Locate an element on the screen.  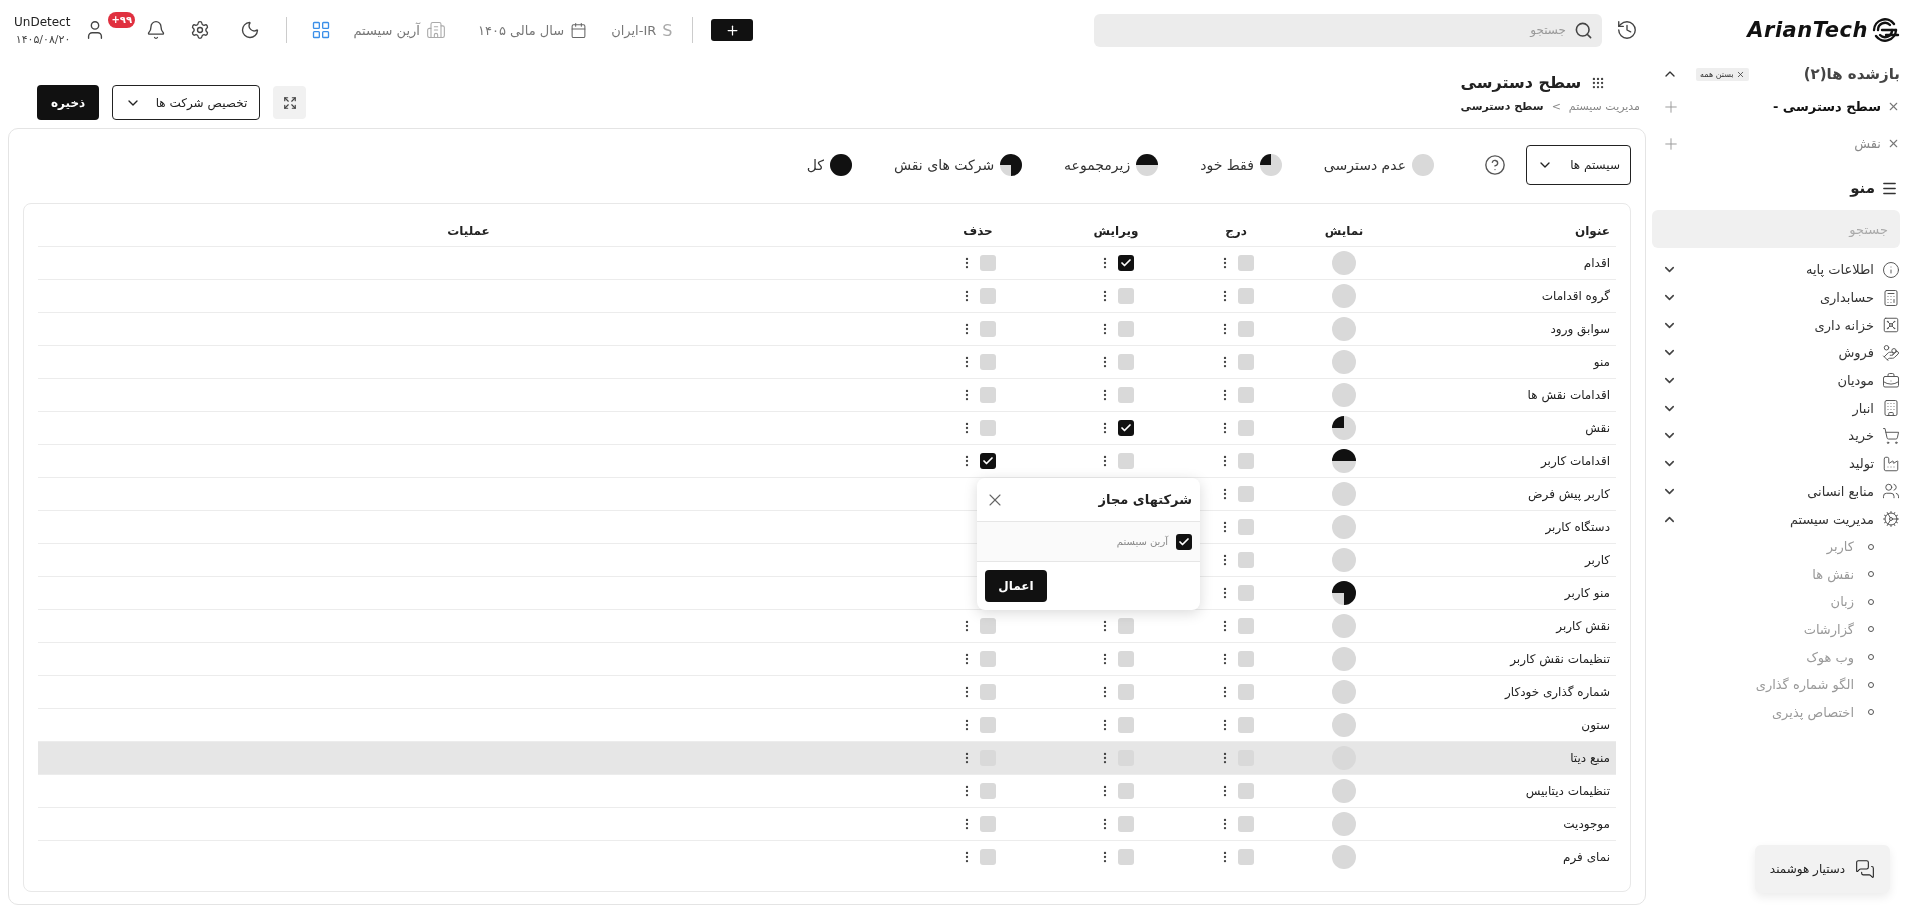
settings-icon is located at coordinates (200, 30).